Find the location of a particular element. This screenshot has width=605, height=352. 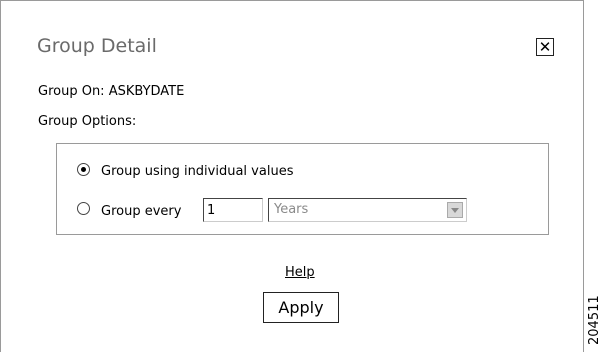

group-every-radio is located at coordinates (83, 208).